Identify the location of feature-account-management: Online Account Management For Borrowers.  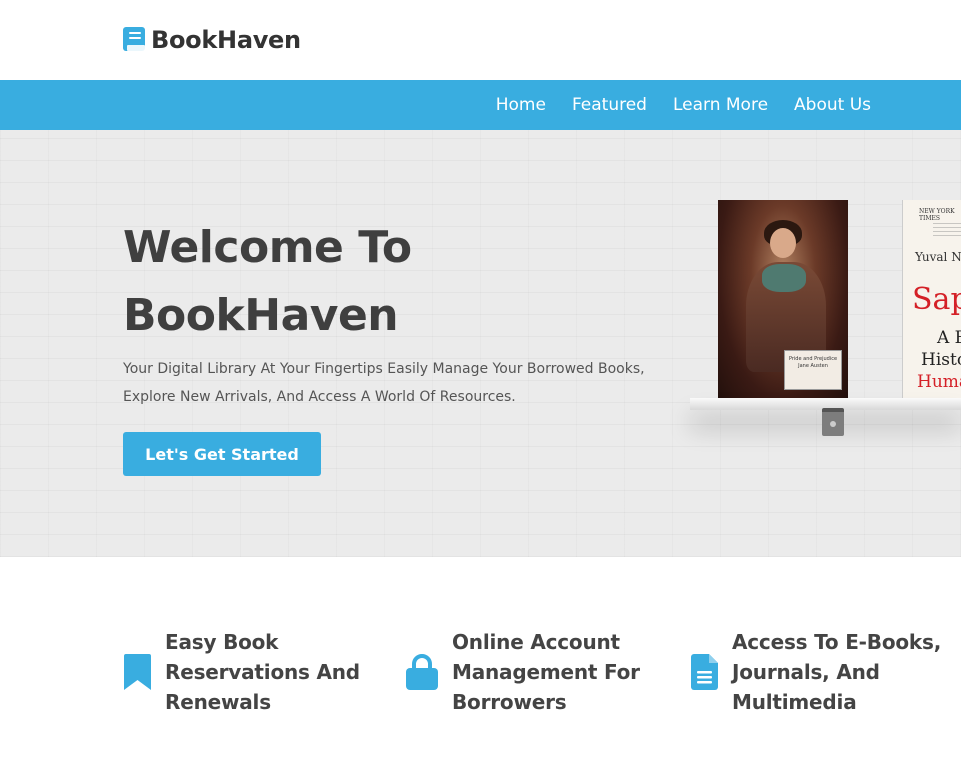
(523, 672).